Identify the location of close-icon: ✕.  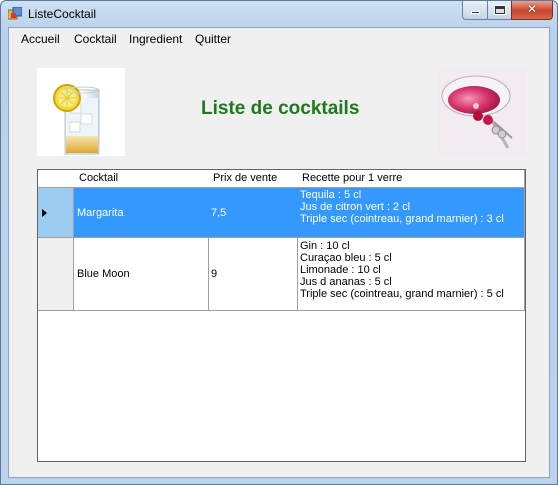
(532, 9).